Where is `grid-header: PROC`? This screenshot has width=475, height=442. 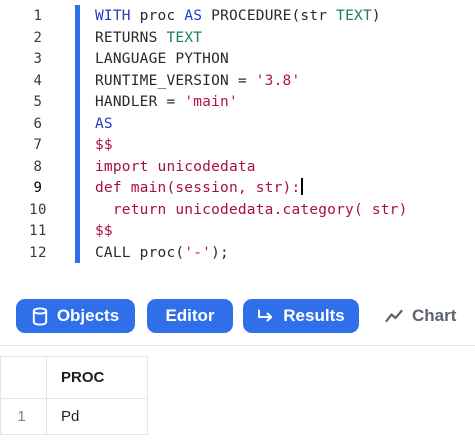 grid-header: PROC is located at coordinates (74, 377).